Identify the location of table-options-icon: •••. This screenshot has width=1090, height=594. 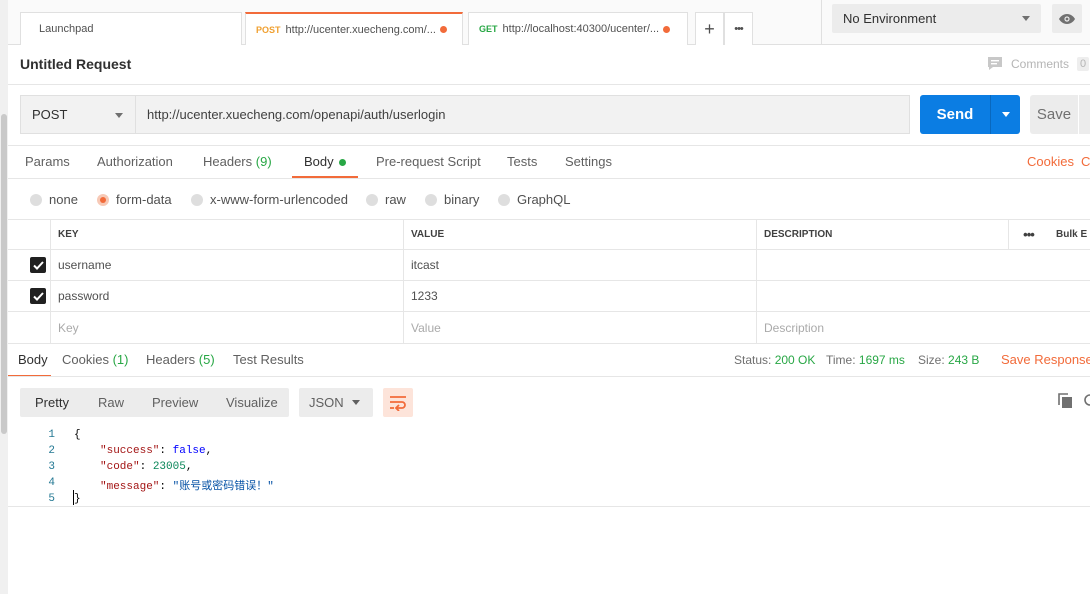
(1028, 234).